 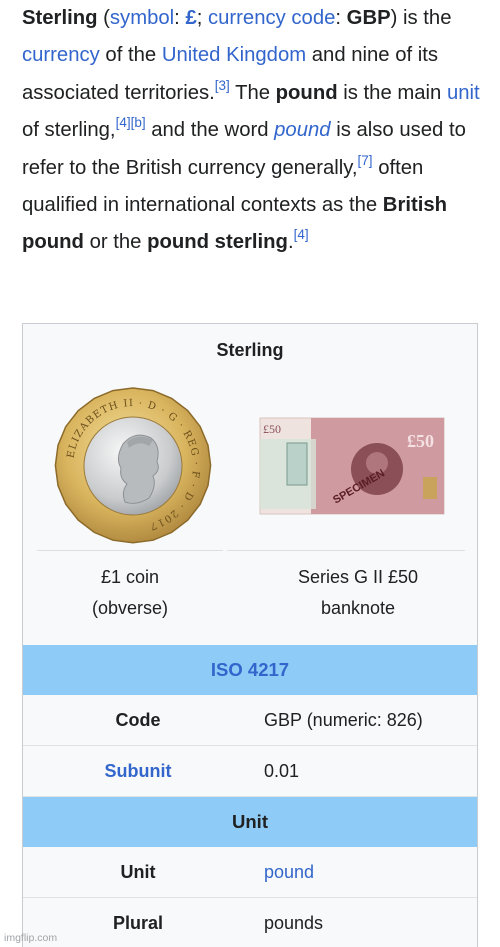 What do you see at coordinates (217, 242) in the screenshot?
I see `pound-sterling-term: pound sterling` at bounding box center [217, 242].